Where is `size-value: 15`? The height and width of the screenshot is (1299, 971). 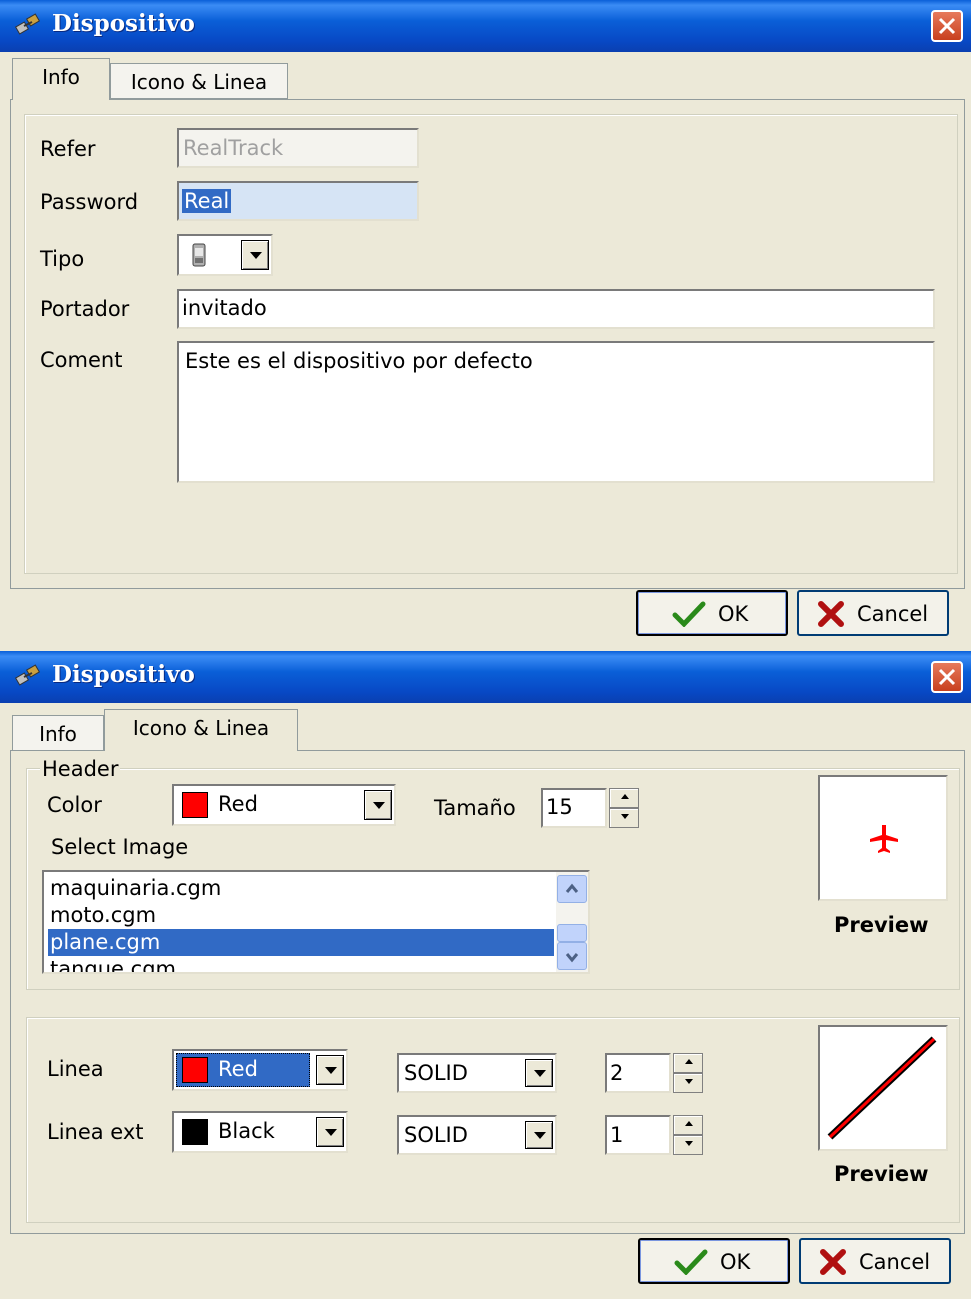
size-value: 15 is located at coordinates (559, 807).